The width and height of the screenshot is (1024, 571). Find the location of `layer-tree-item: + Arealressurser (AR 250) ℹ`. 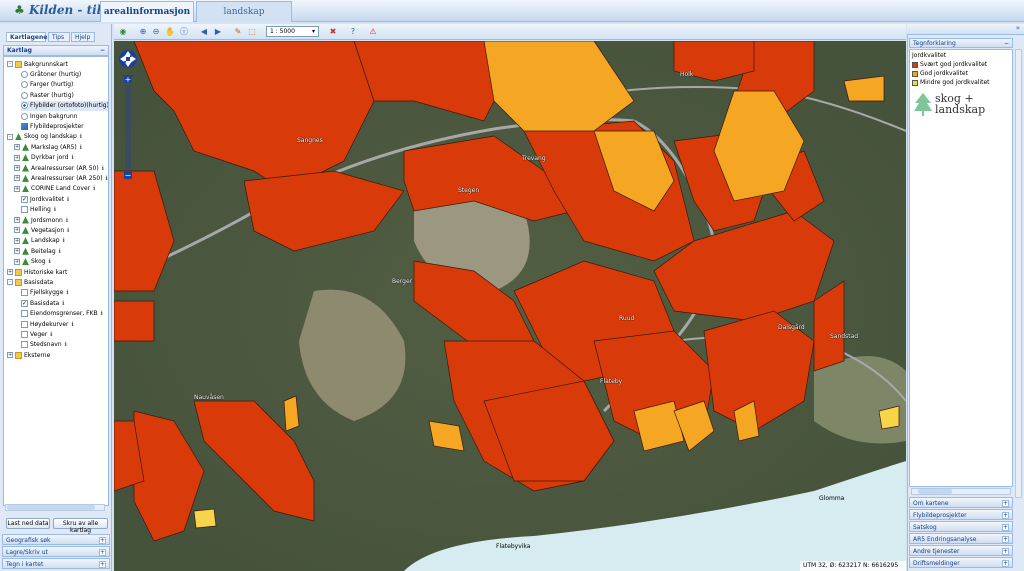

layer-tree-item: + Arealressurser (AR 250) ℹ is located at coordinates (61, 178).